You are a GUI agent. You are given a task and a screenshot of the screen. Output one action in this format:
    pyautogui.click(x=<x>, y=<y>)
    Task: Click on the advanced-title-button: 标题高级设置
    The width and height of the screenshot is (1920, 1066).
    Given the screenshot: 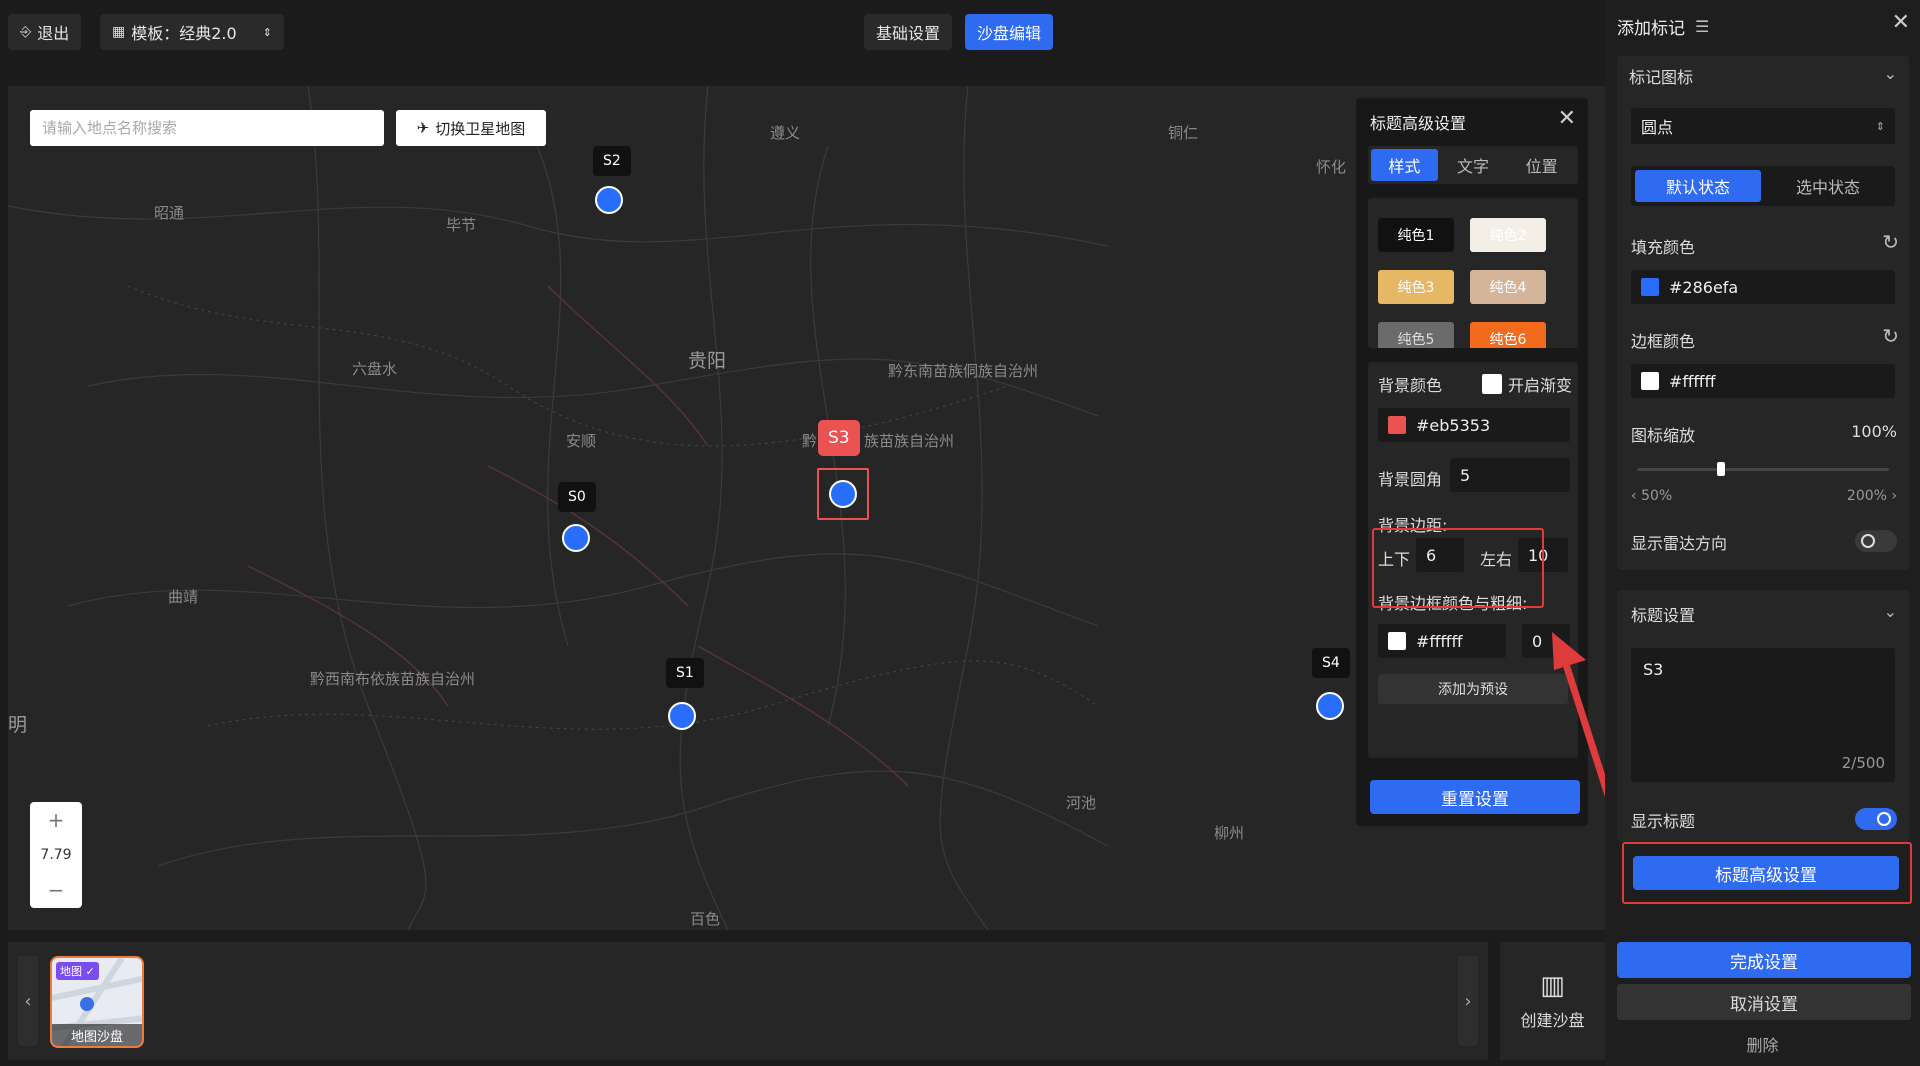 What is the action you would take?
    pyautogui.click(x=1766, y=873)
    